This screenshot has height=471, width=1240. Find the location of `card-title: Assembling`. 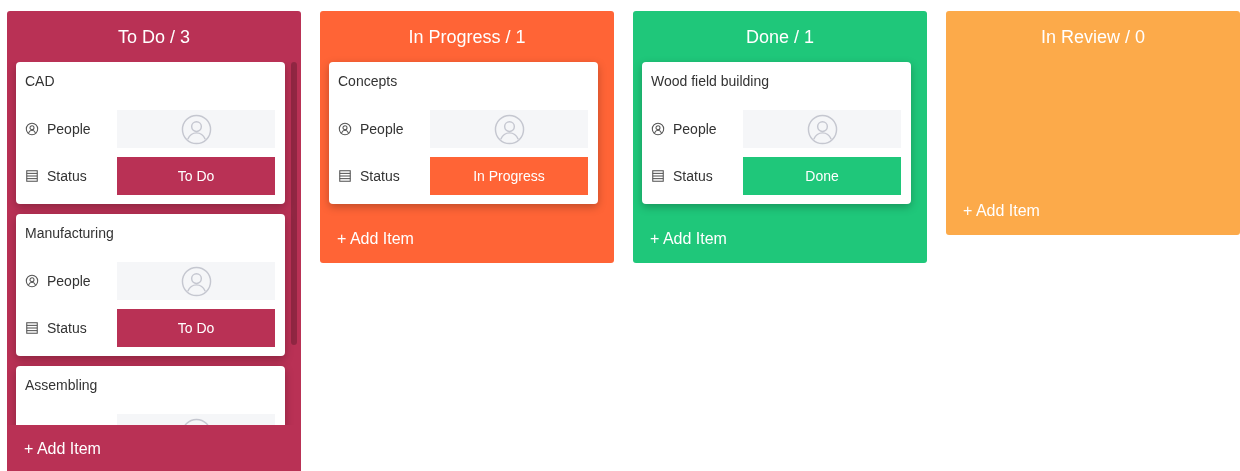

card-title: Assembling is located at coordinates (62, 385).